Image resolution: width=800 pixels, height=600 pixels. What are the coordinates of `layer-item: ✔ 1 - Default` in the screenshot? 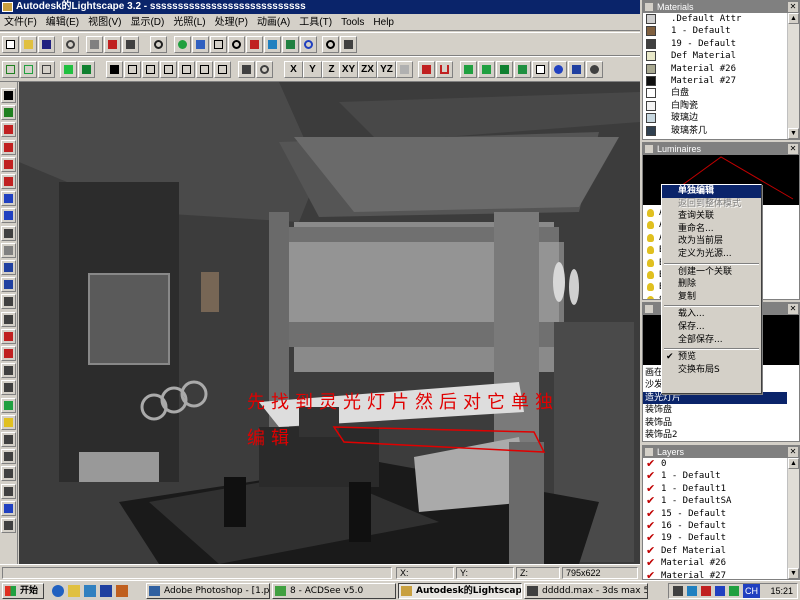 It's located at (715, 476).